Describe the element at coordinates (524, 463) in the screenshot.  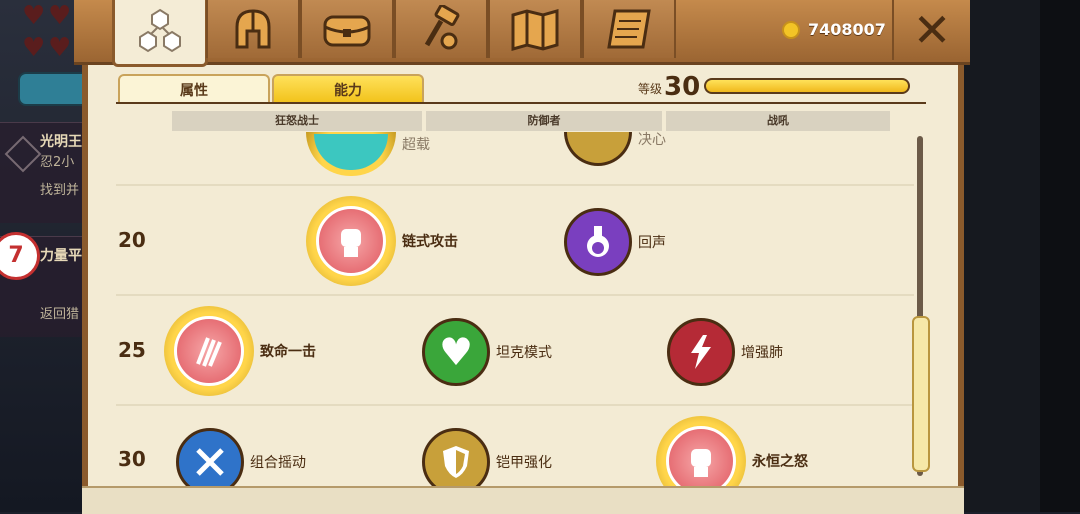
I see `skill-label: 铠甲强化` at that location.